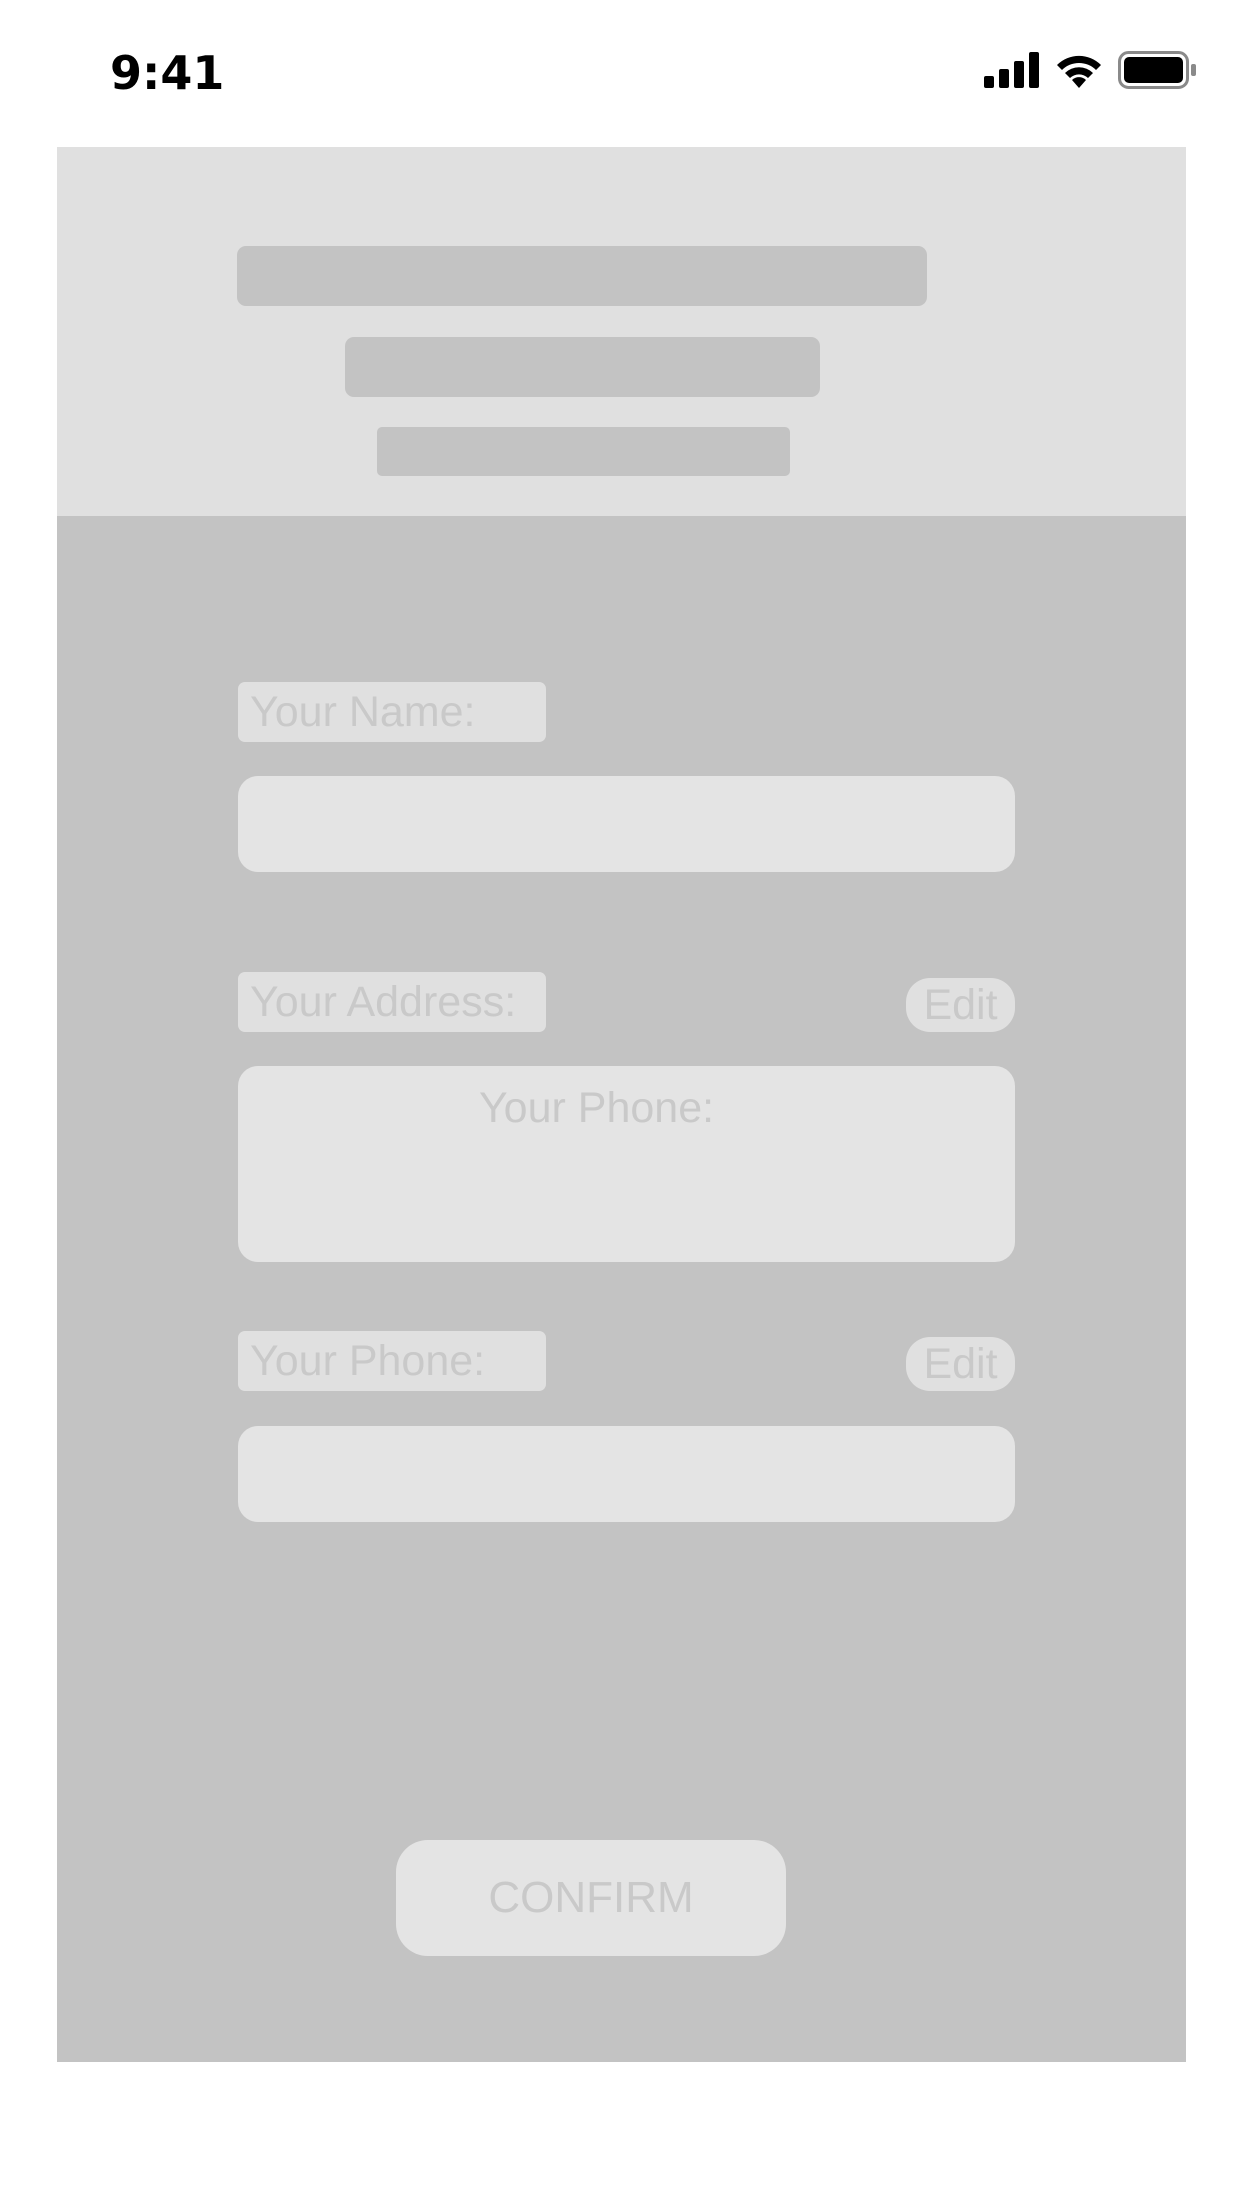 The height and width of the screenshot is (2208, 1242). Describe the element at coordinates (1079, 72) in the screenshot. I see `wifi-icon` at that location.